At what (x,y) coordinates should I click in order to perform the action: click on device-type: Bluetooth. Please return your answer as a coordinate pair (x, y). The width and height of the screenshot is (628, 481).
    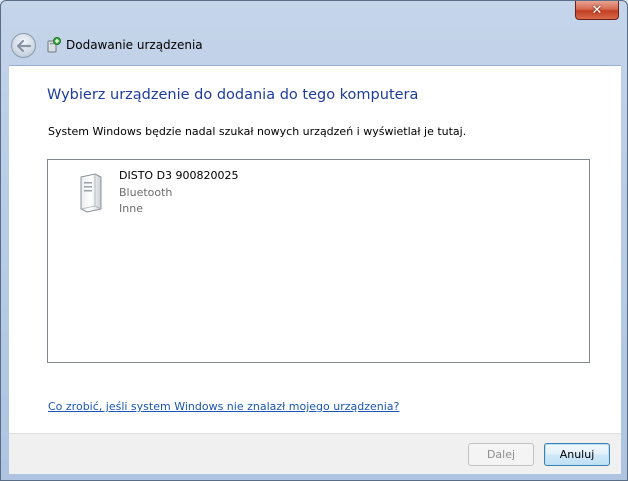
    Looking at the image, I should click on (146, 192).